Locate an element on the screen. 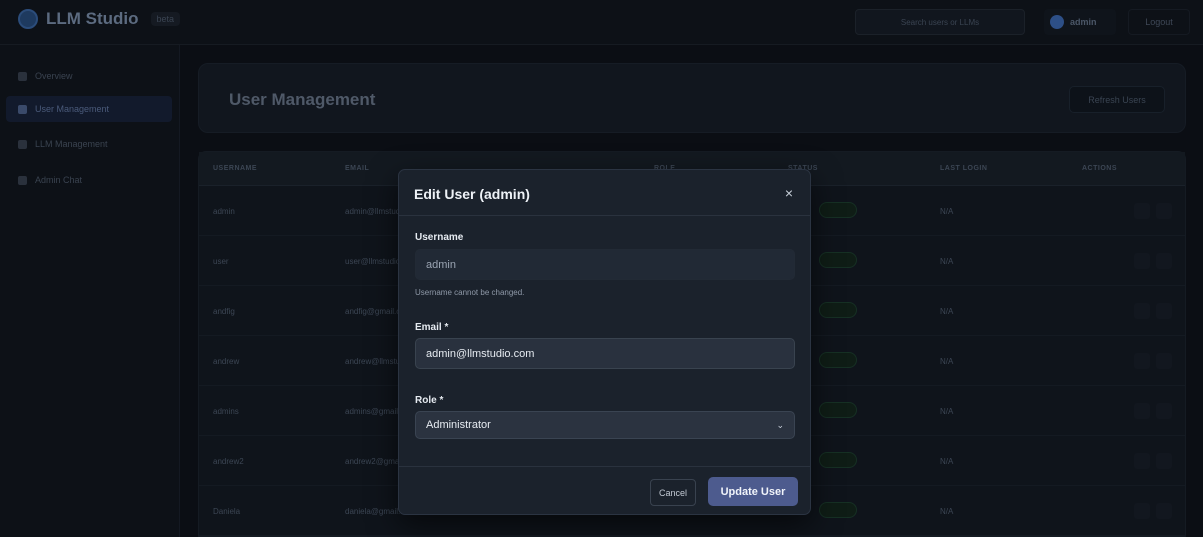 This screenshot has height=537, width=1203. role-select: Administrator ⌄ is located at coordinates (605, 425).